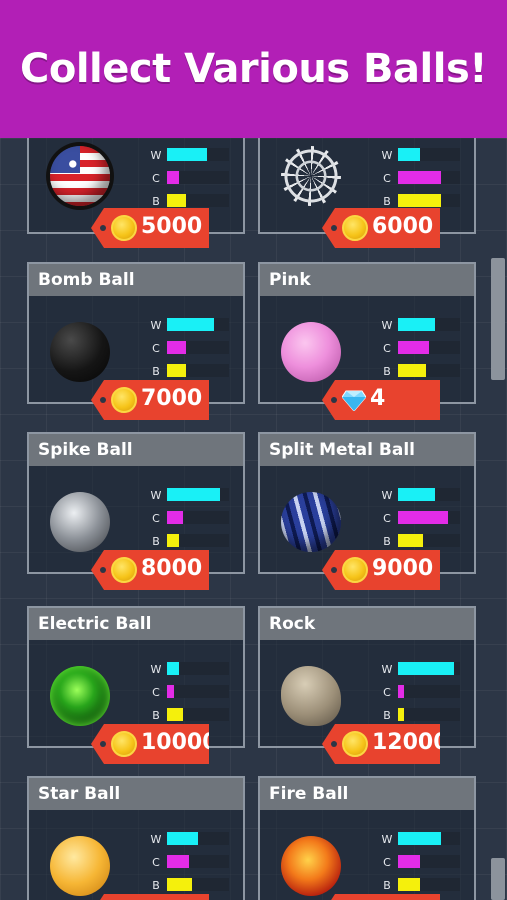 Image resolution: width=507 pixels, height=900 pixels. What do you see at coordinates (367, 838) in the screenshot?
I see `ball-card: Fire Ball W C B` at bounding box center [367, 838].